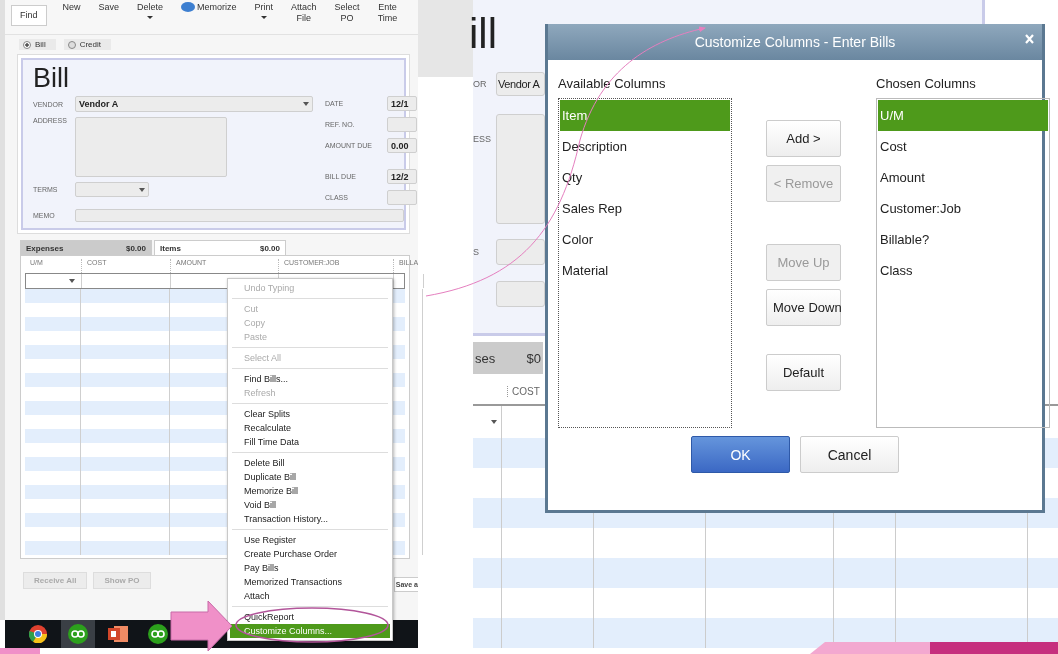 Image resolution: width=1058 pixels, height=654 pixels. What do you see at coordinates (926, 84) in the screenshot?
I see `list-label: Chosen Columns` at bounding box center [926, 84].